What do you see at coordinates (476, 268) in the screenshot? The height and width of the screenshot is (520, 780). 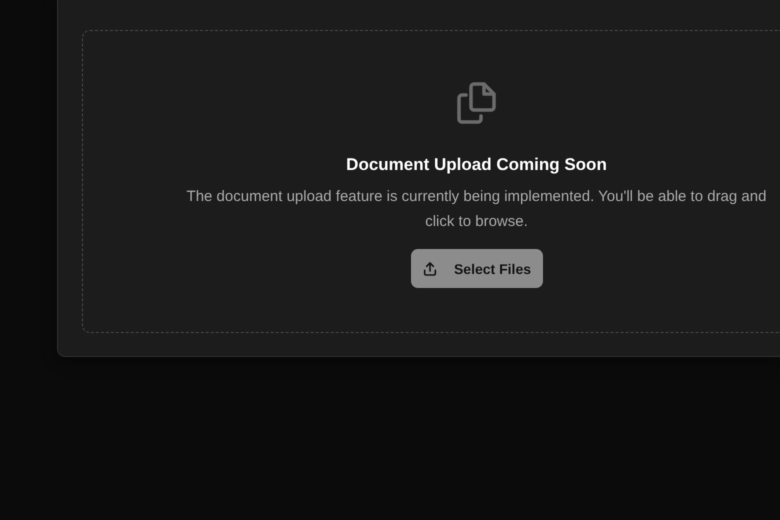 I see `select-files-button: Select Files` at bounding box center [476, 268].